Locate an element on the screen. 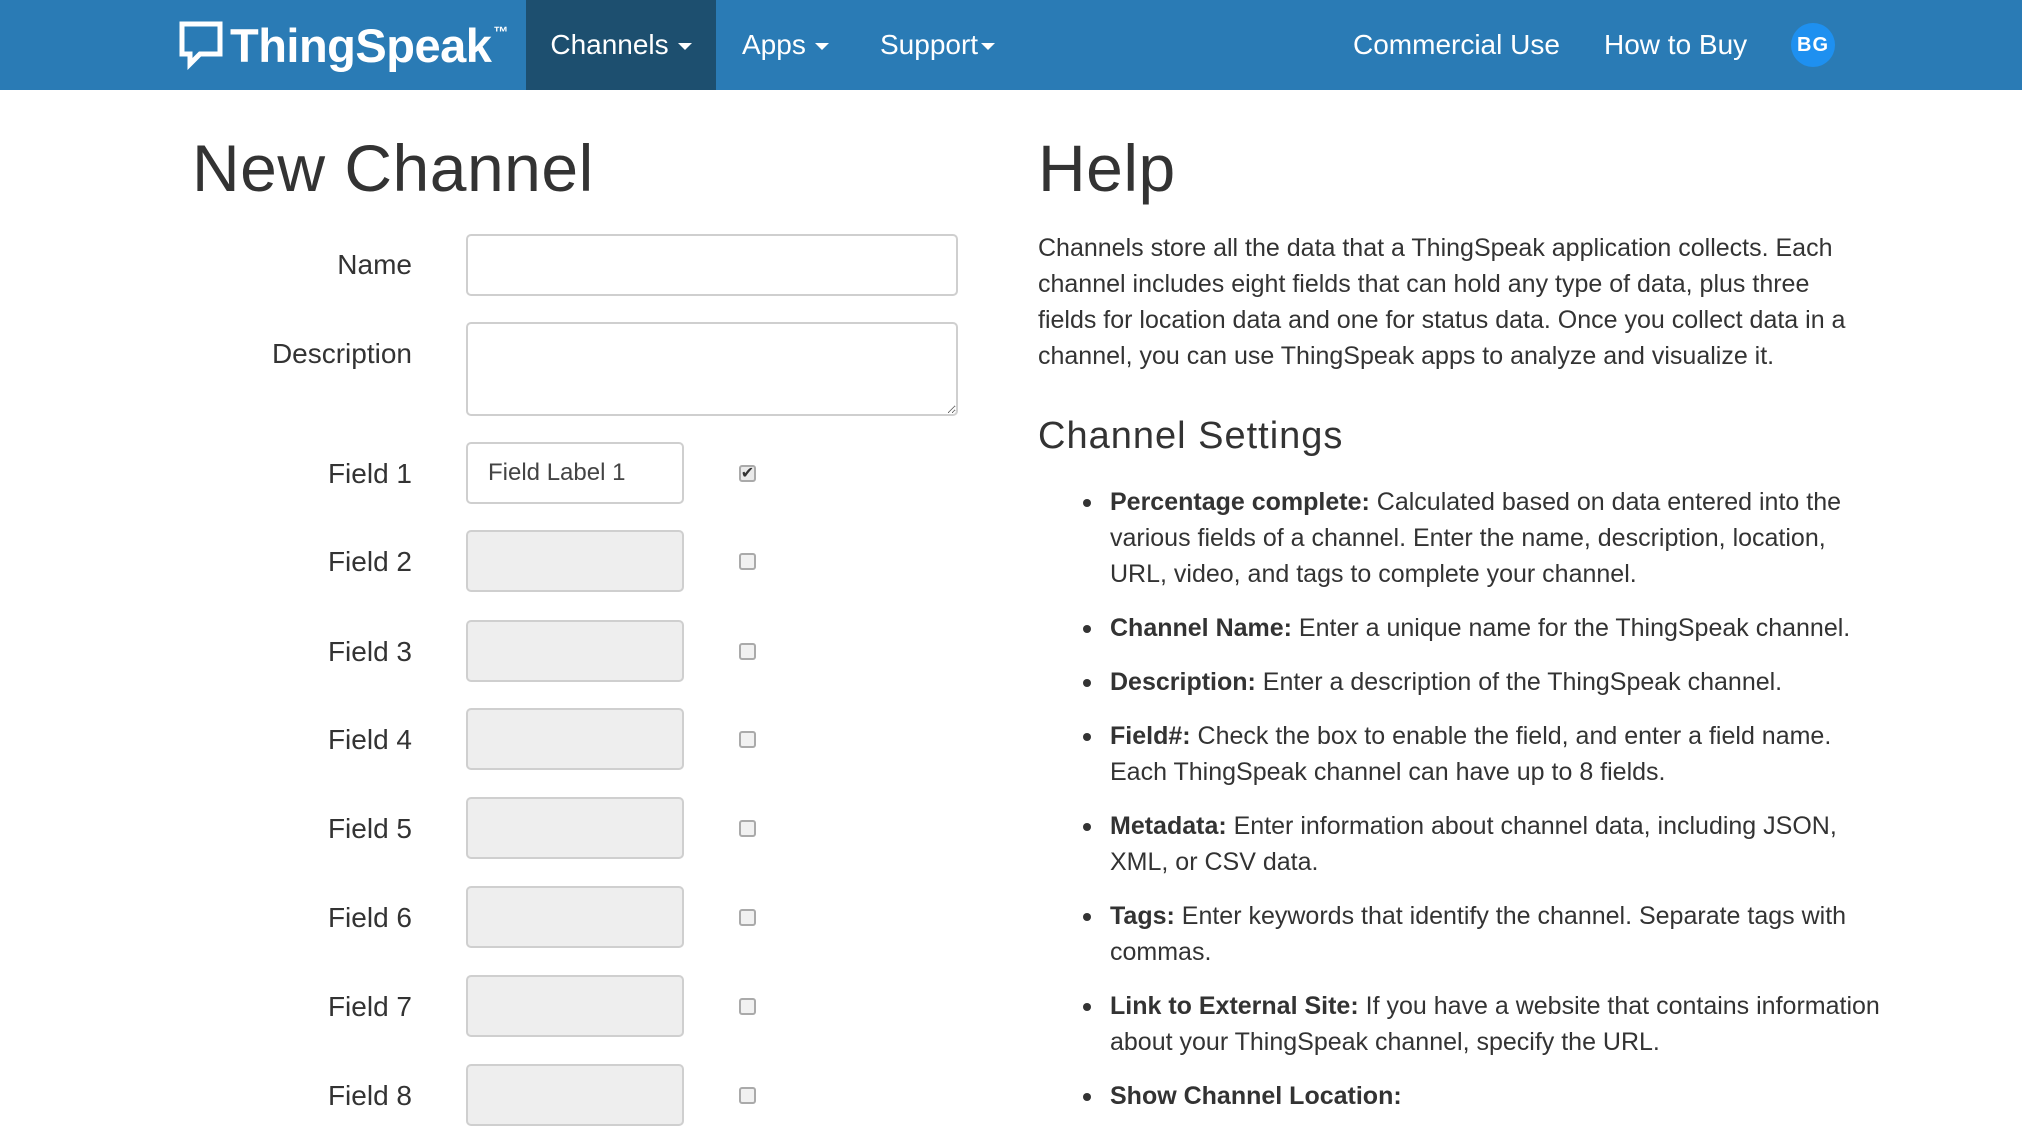 The image size is (2022, 1138). name-label: Name is located at coordinates (374, 264).